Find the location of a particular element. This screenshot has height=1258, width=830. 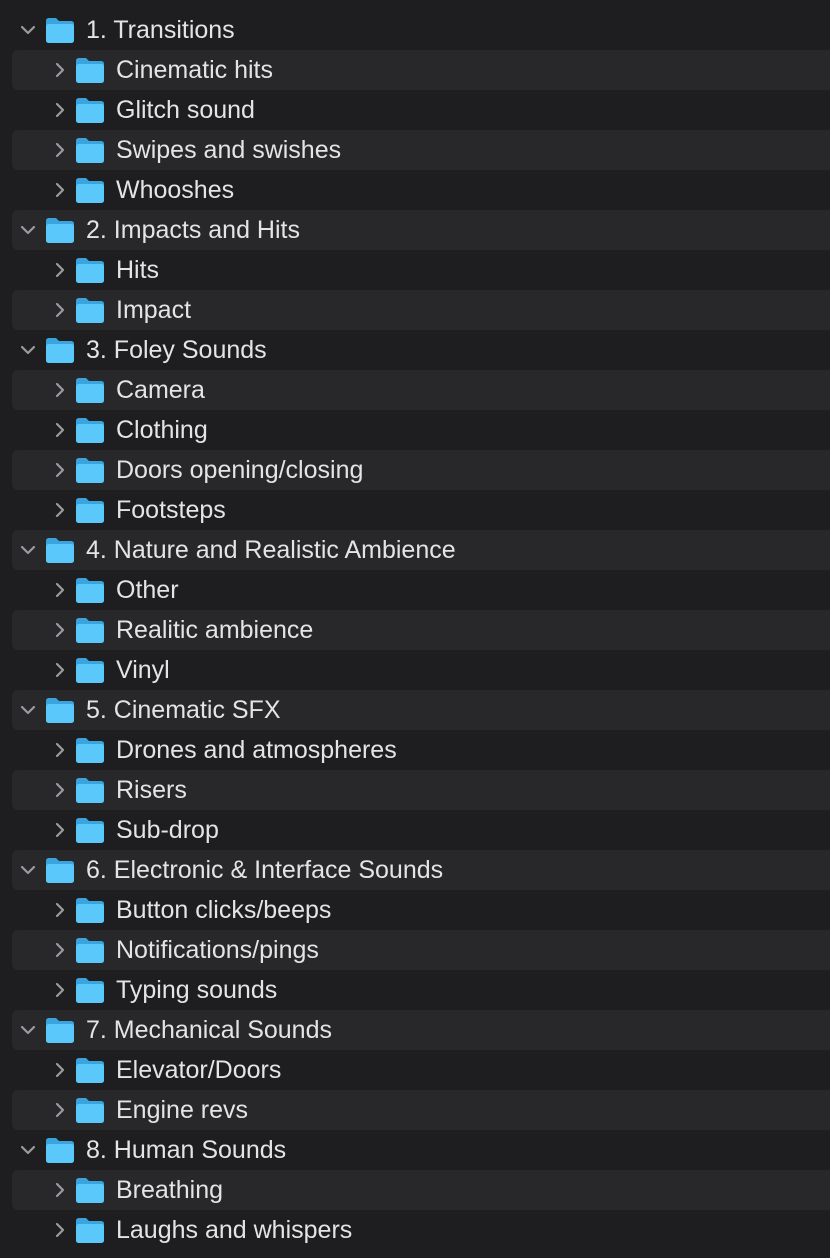

folder-label: 3. Foley Sounds is located at coordinates (176, 350).